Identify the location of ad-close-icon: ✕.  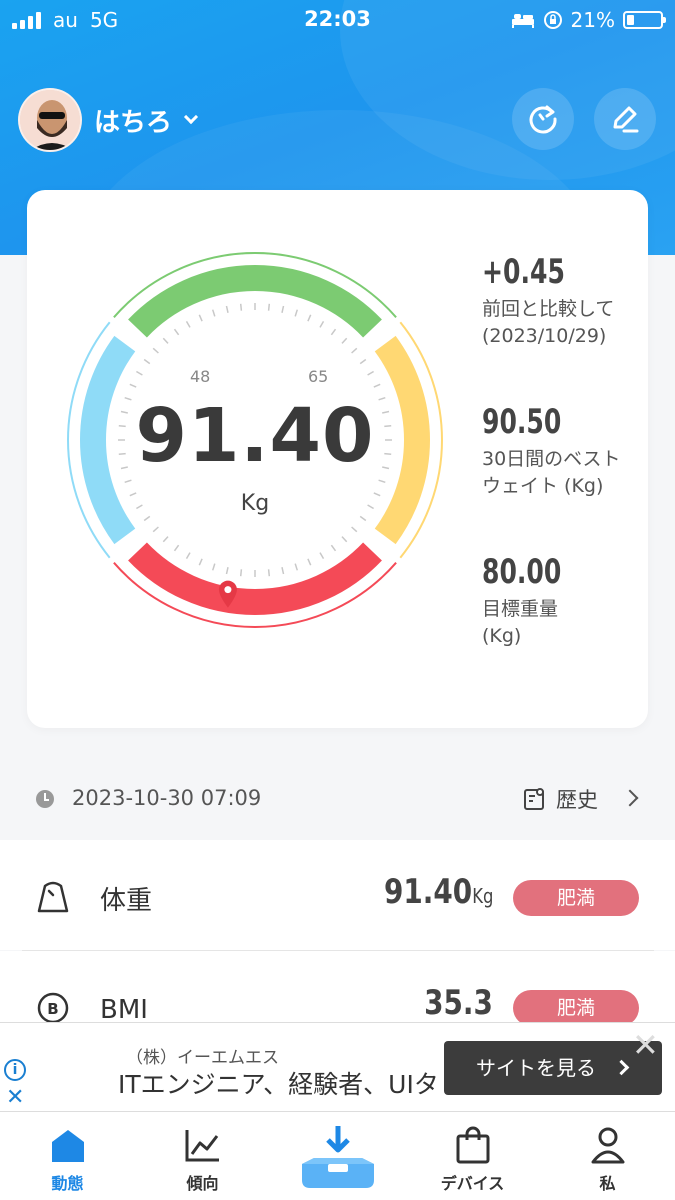
(645, 1045).